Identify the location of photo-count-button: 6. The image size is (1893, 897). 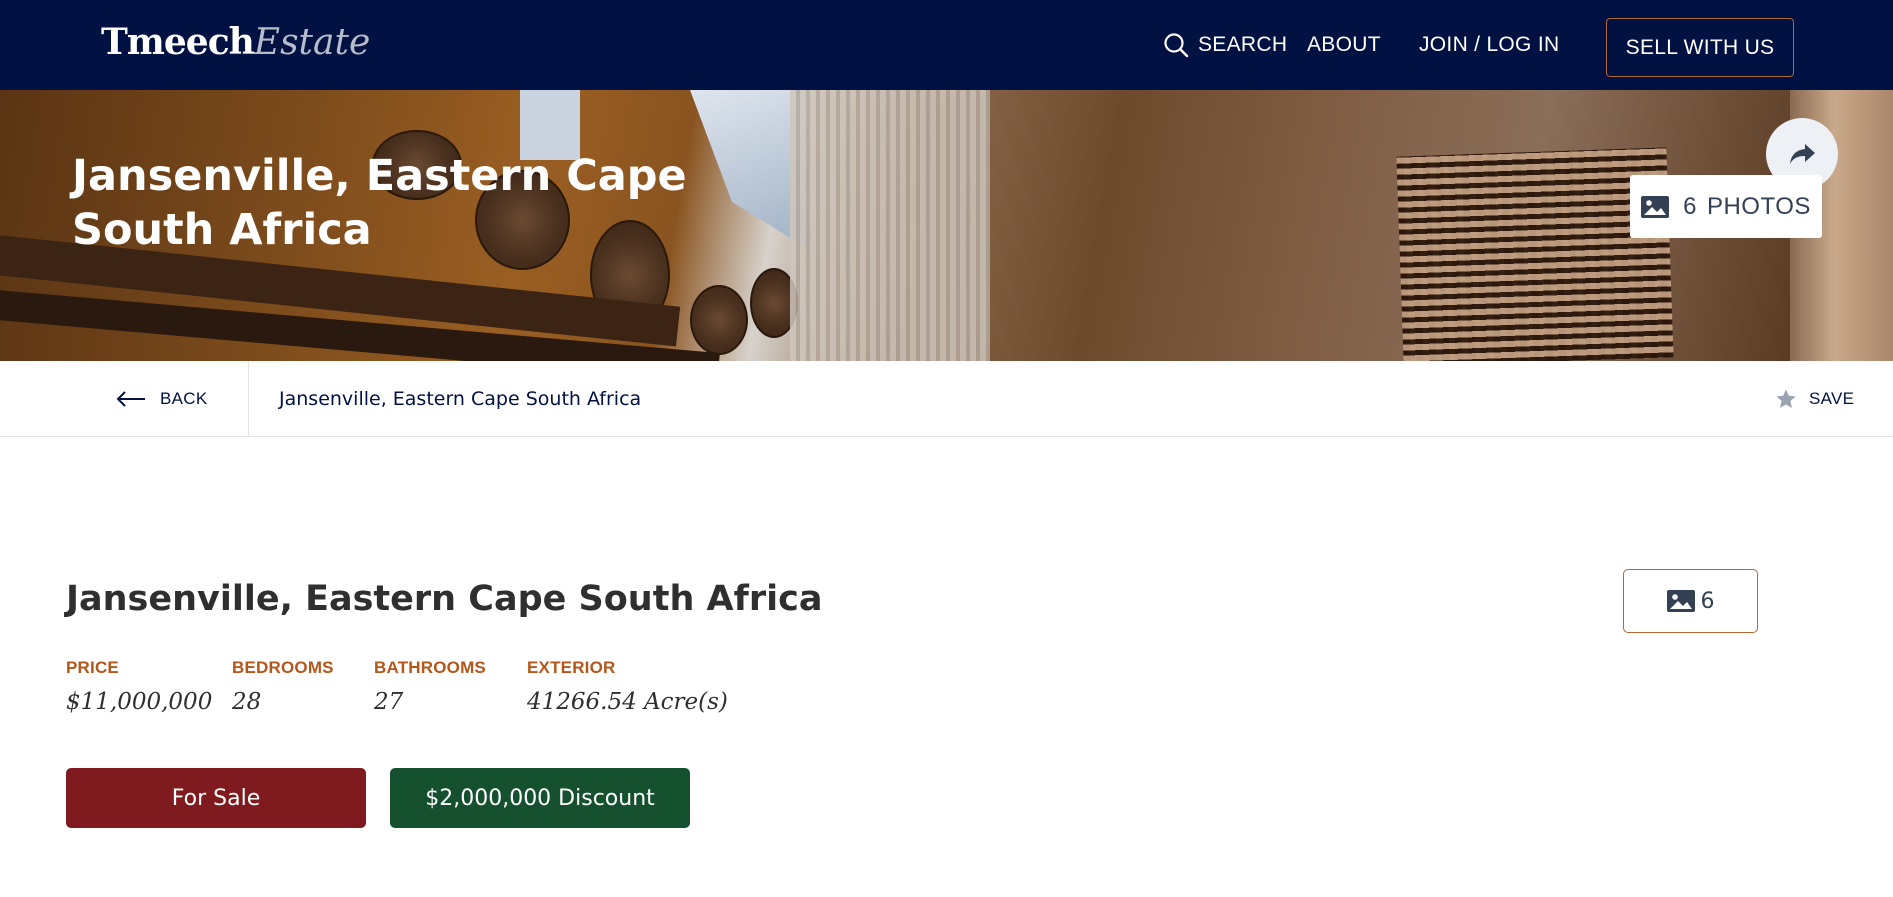
(1690, 601).